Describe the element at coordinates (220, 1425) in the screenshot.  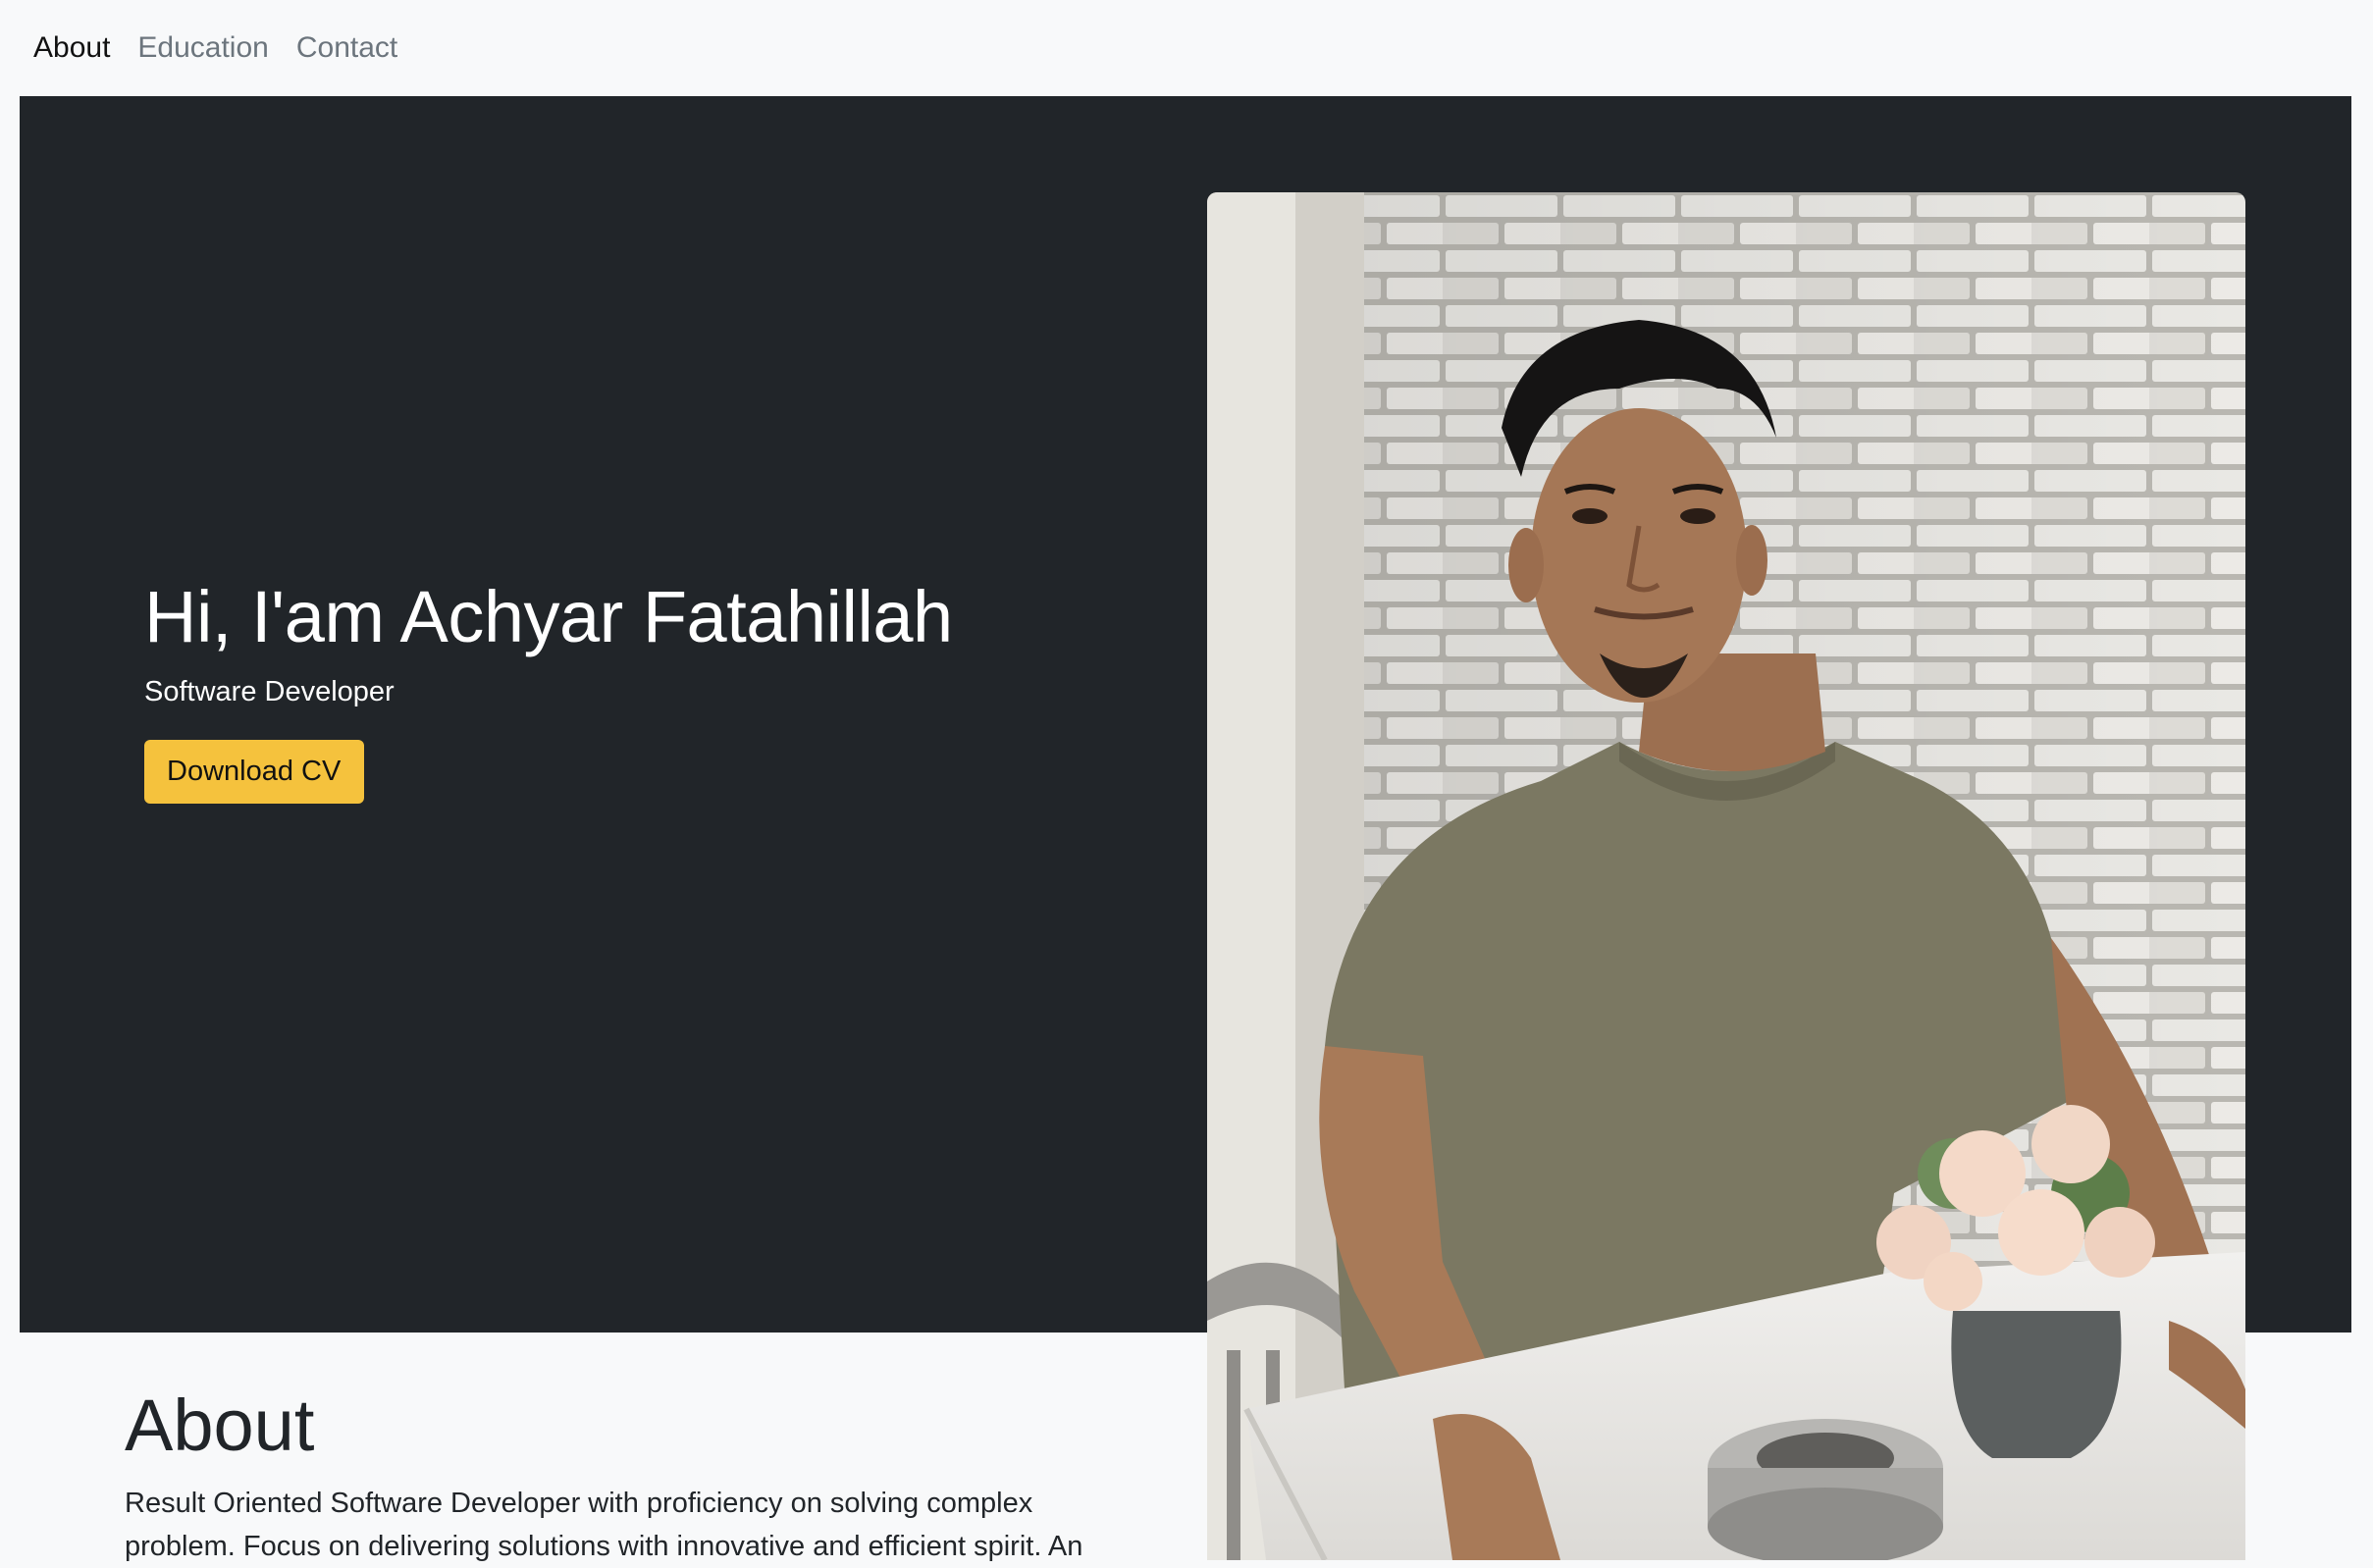
I see `about-title: About` at that location.